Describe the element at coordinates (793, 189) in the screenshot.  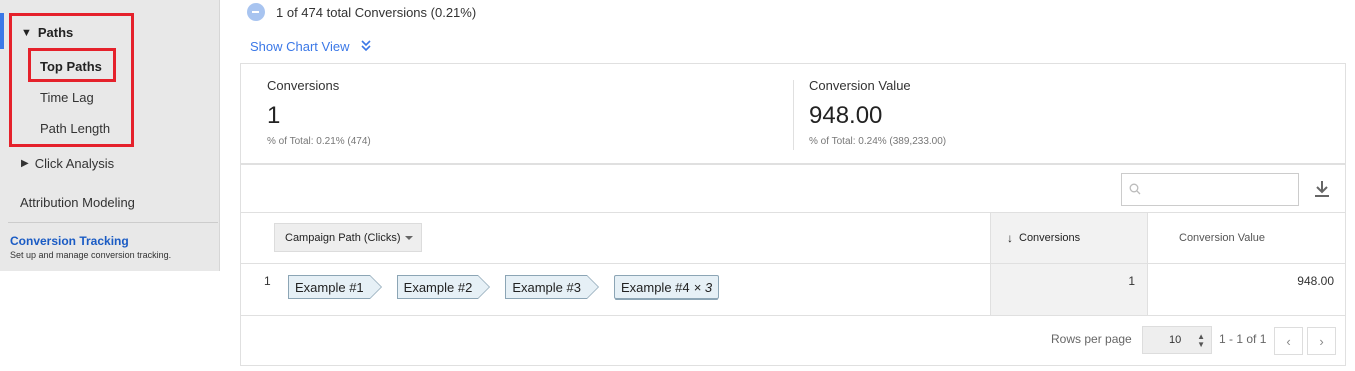
I see `table-toolbar` at that location.